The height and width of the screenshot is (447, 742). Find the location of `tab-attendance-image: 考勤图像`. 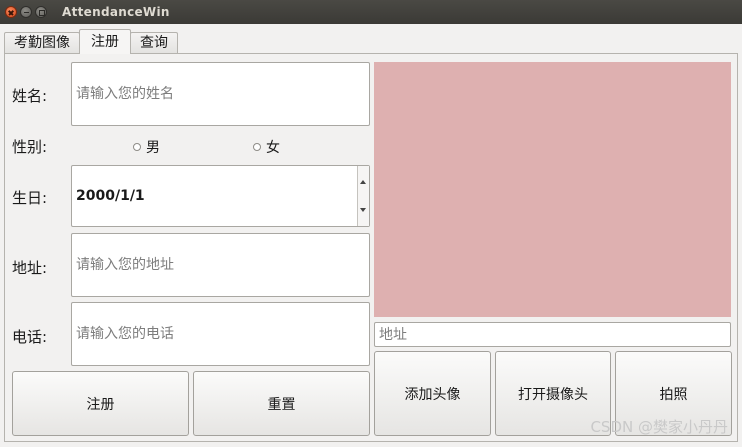

tab-attendance-image: 考勤图像 is located at coordinates (42, 43).